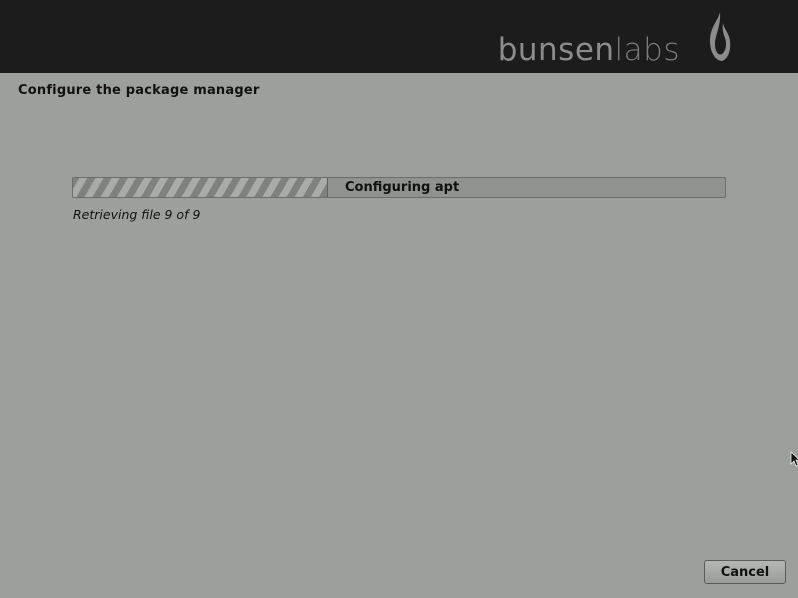 This screenshot has width=798, height=598. What do you see at coordinates (647, 50) in the screenshot?
I see `brand-name-light: labs` at bounding box center [647, 50].